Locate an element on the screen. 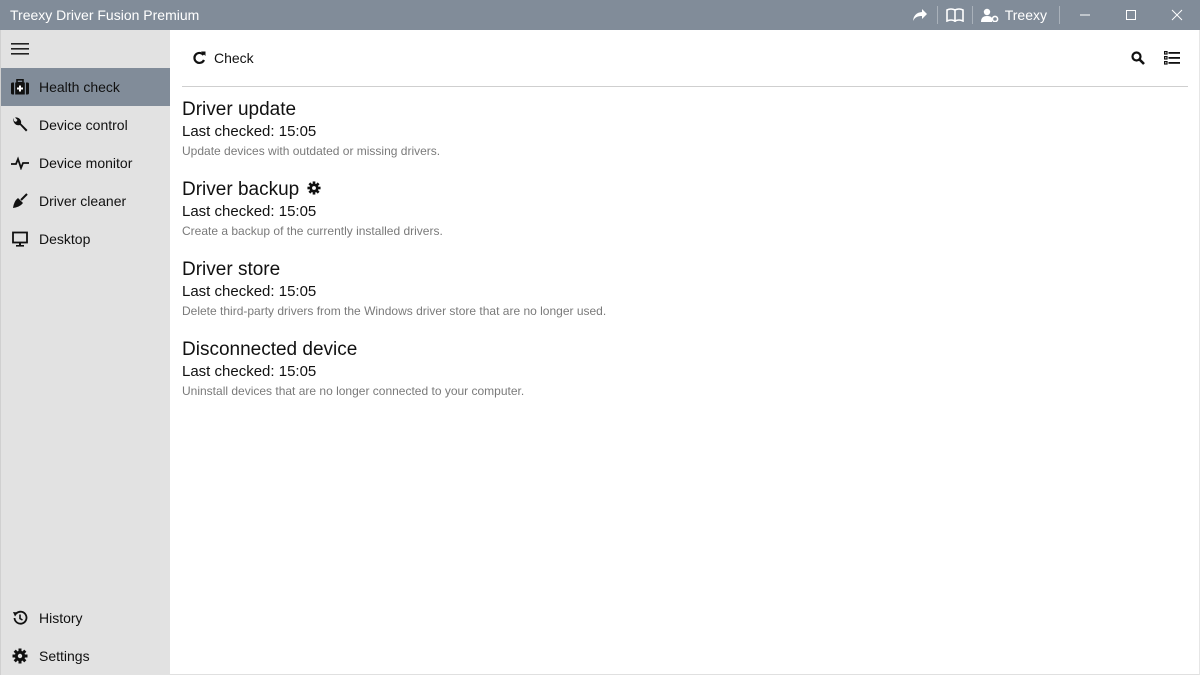  list-icon is located at coordinates (1172, 58).